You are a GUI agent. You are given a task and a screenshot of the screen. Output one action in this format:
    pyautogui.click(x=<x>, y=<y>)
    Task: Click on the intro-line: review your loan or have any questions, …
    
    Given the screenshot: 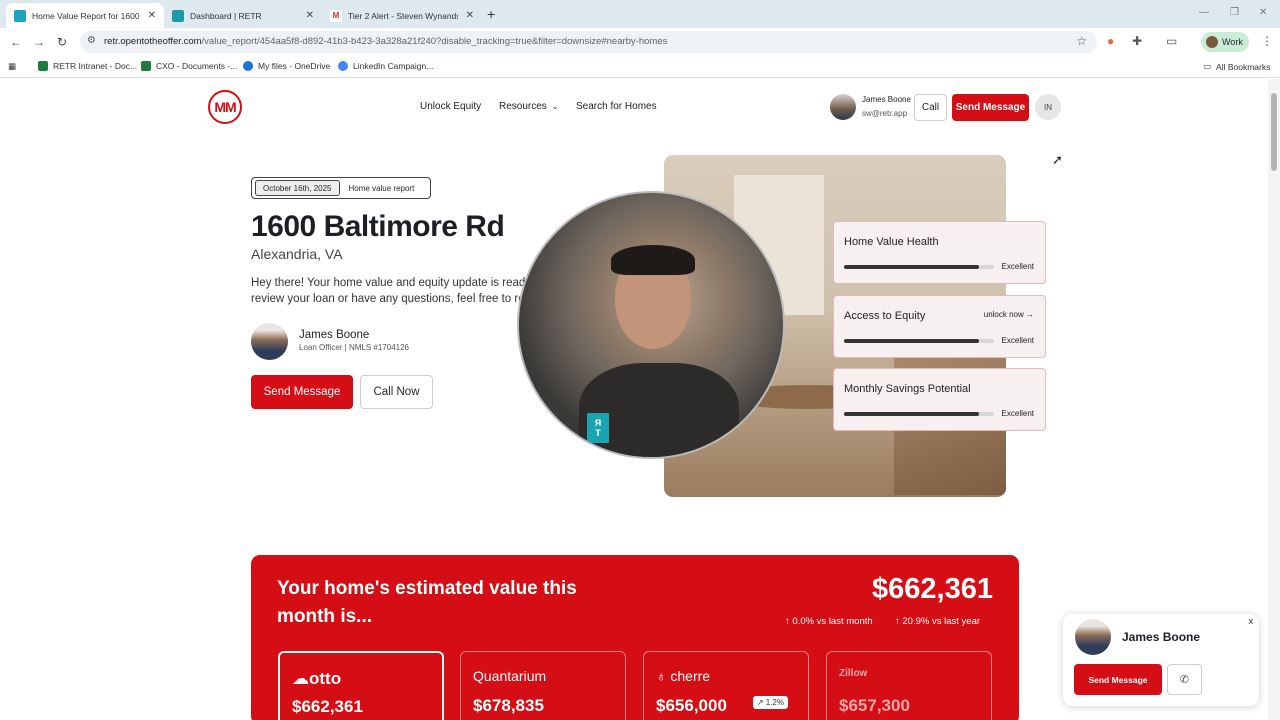 What is the action you would take?
    pyautogui.click(x=388, y=299)
    